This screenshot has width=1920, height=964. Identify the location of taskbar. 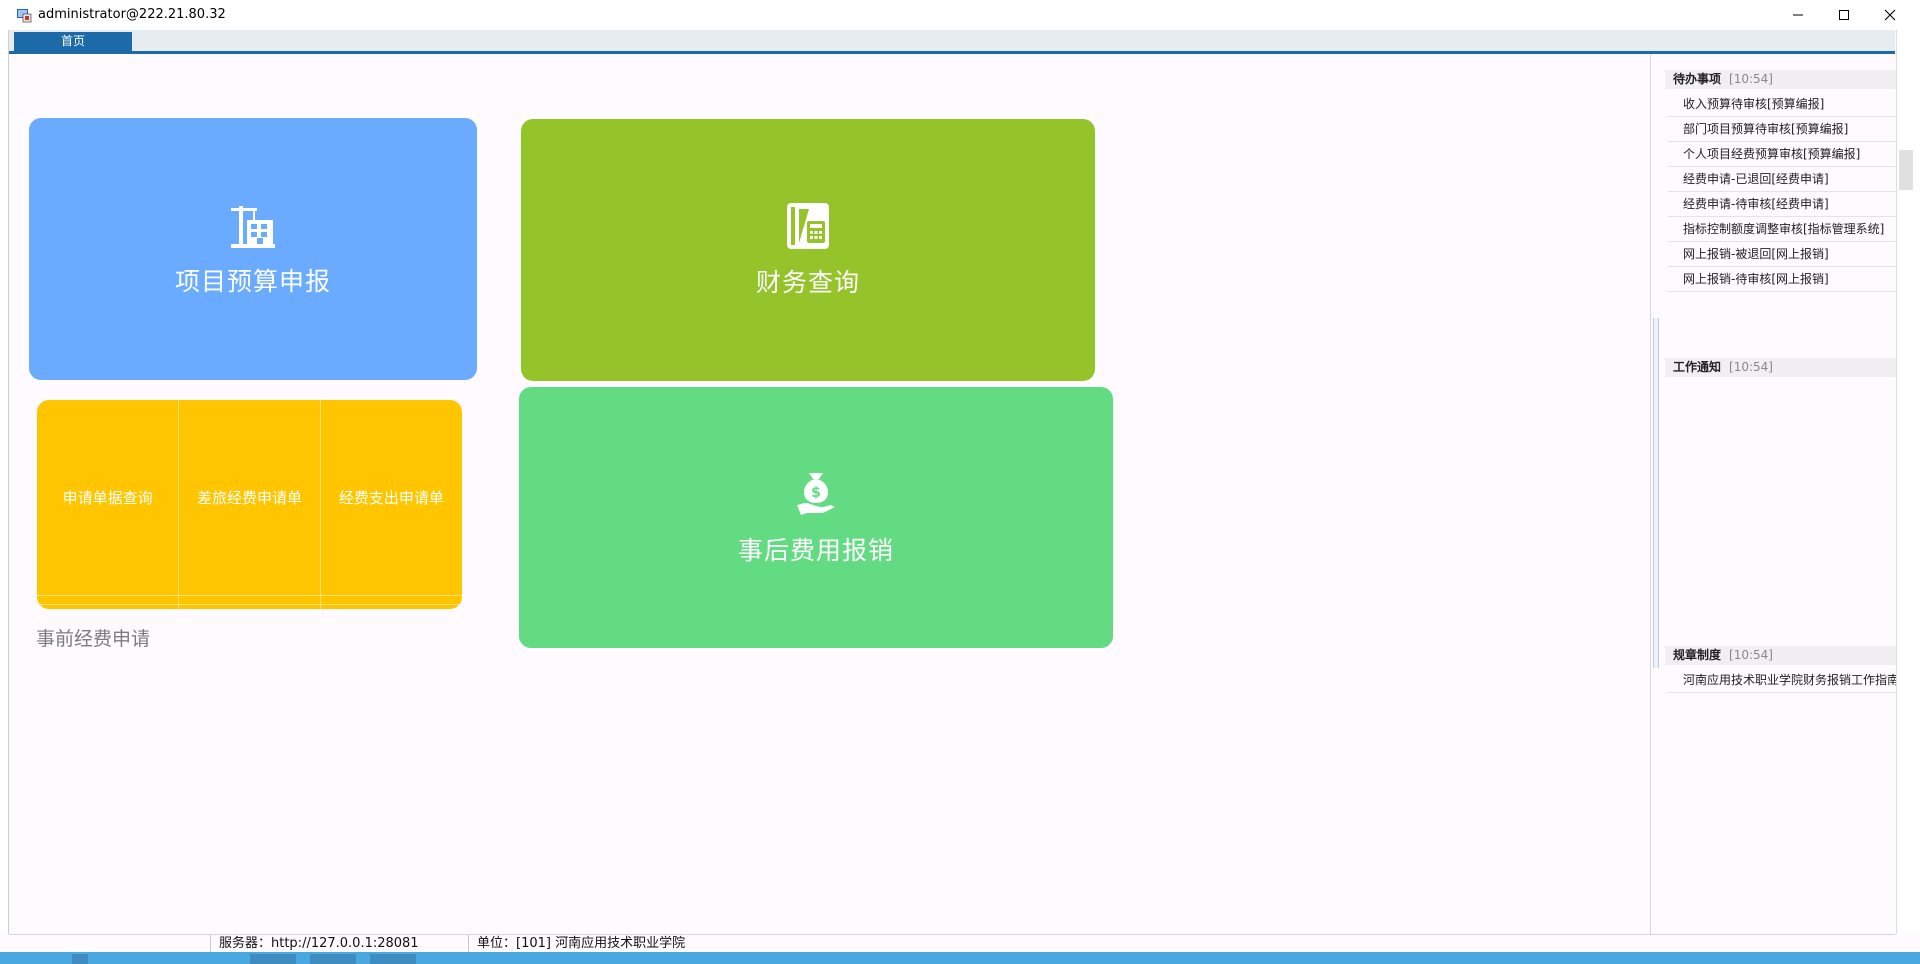
(960, 958).